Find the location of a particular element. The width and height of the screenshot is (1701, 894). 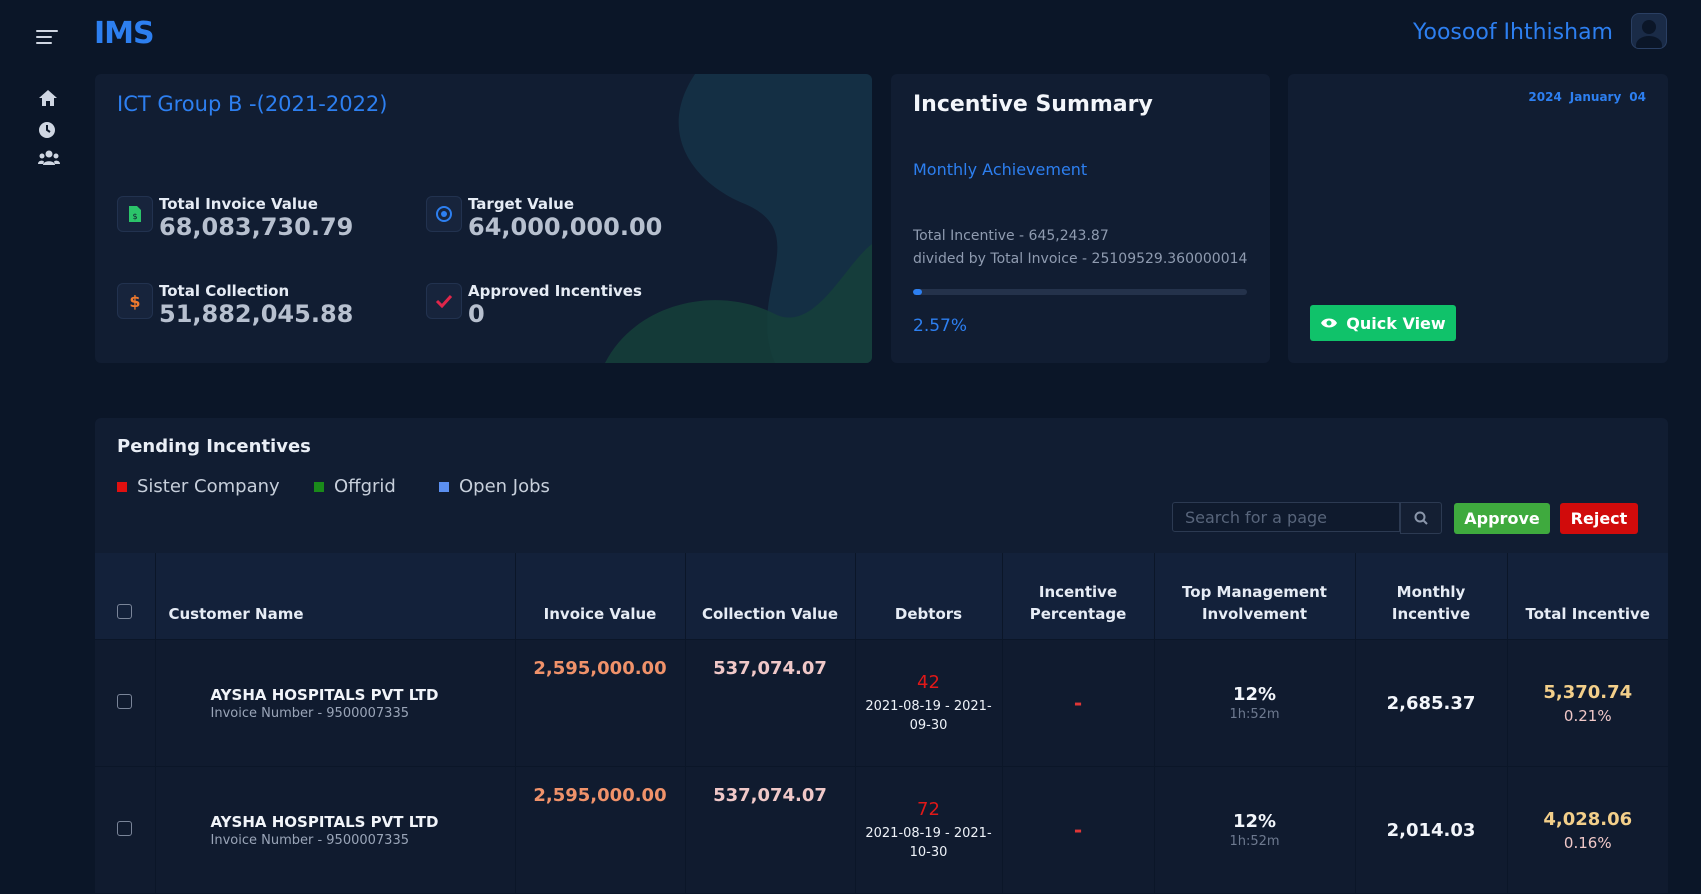

users-icon is located at coordinates (49, 160).